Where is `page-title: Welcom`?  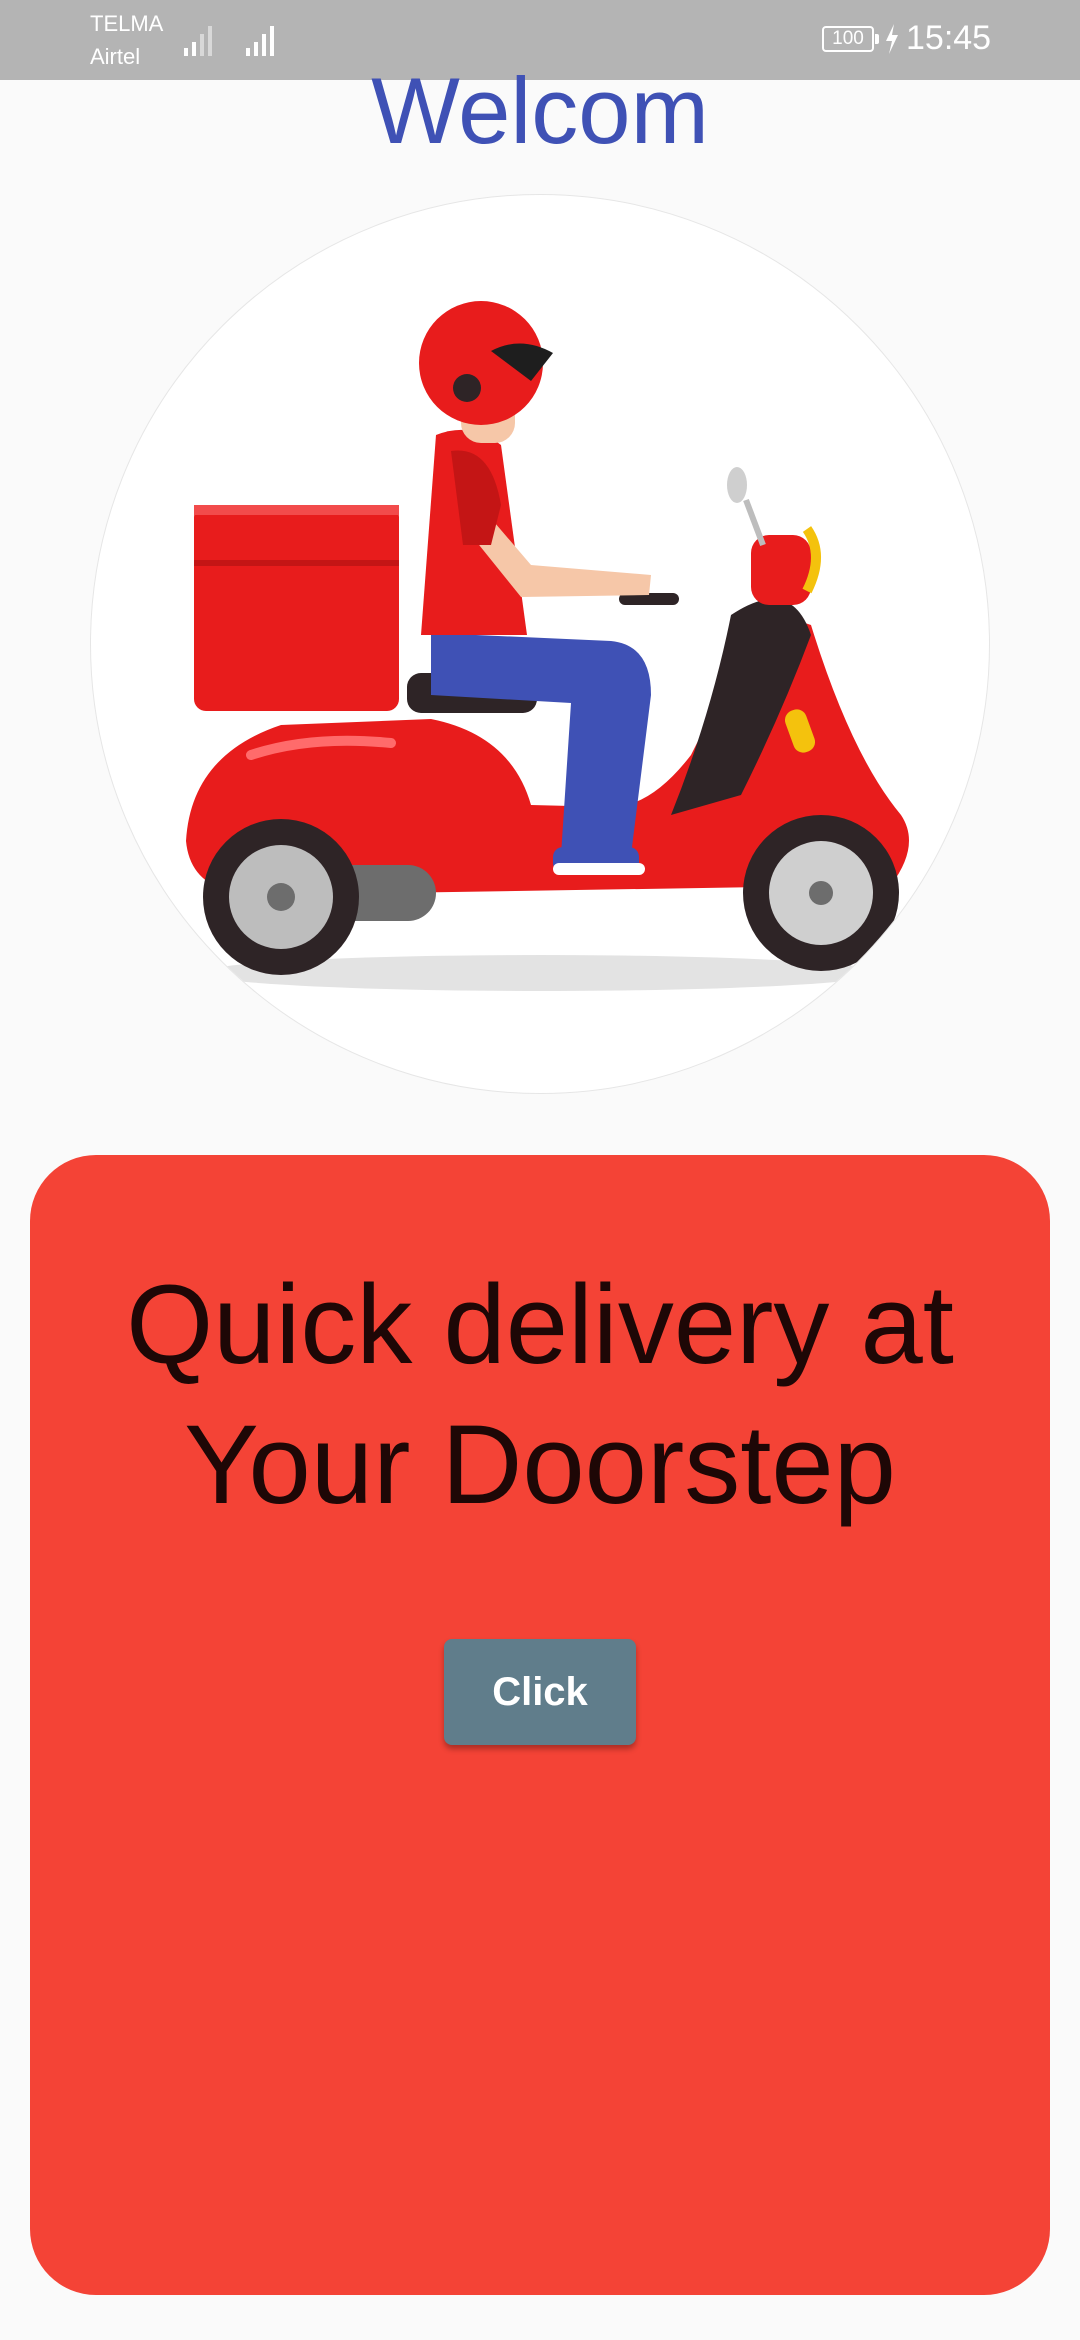 page-title: Welcom is located at coordinates (540, 110).